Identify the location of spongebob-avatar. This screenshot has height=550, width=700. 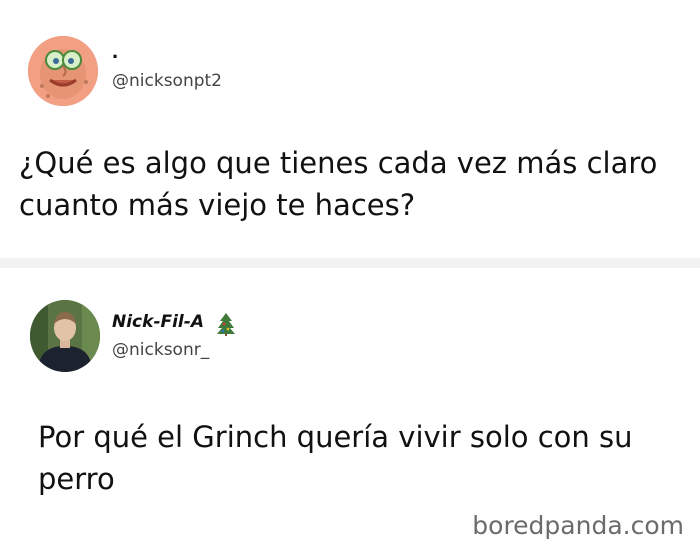
(63, 71).